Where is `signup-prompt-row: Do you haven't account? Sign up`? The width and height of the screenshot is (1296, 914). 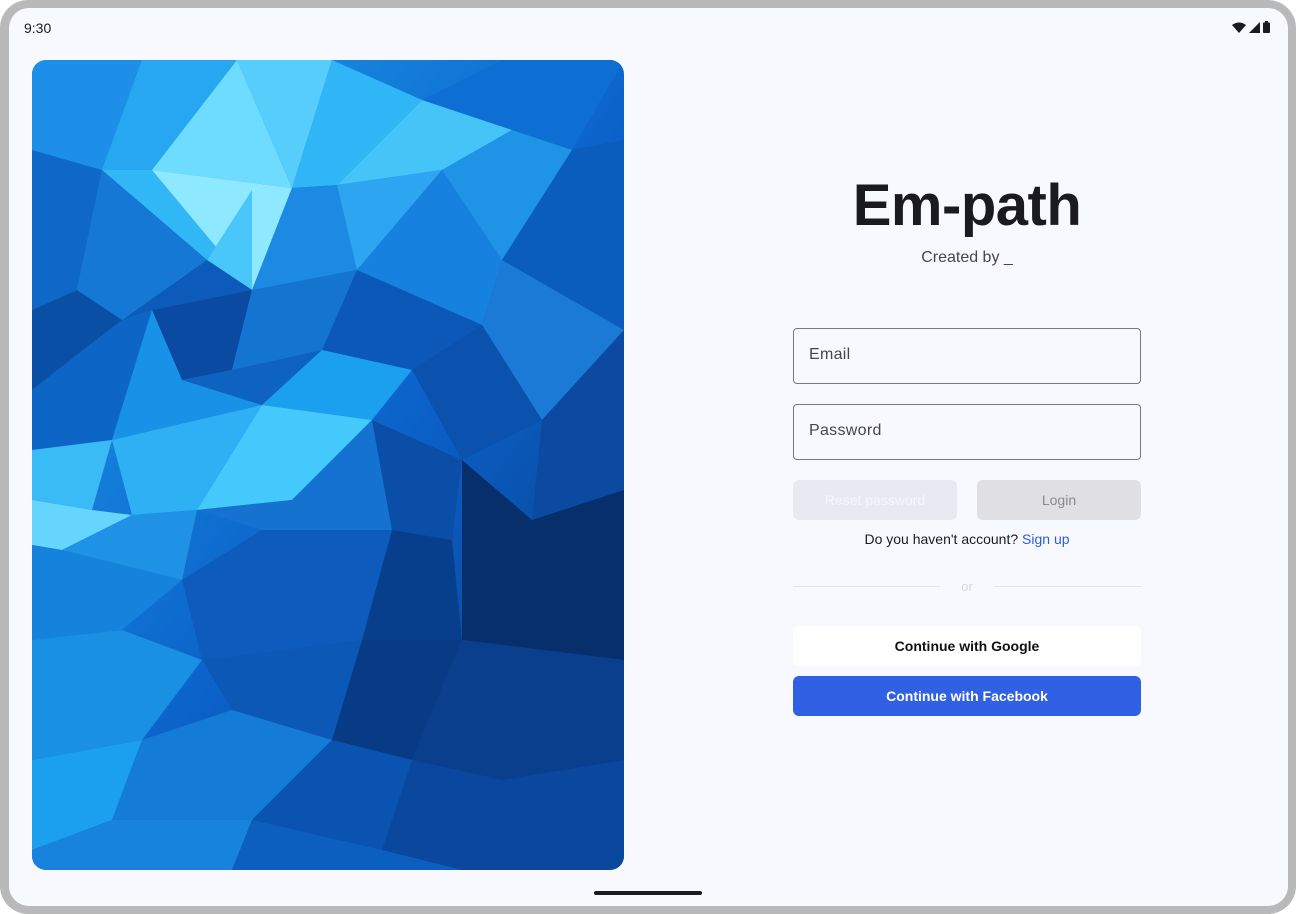
signup-prompt-row: Do you haven't account? Sign up is located at coordinates (967, 539).